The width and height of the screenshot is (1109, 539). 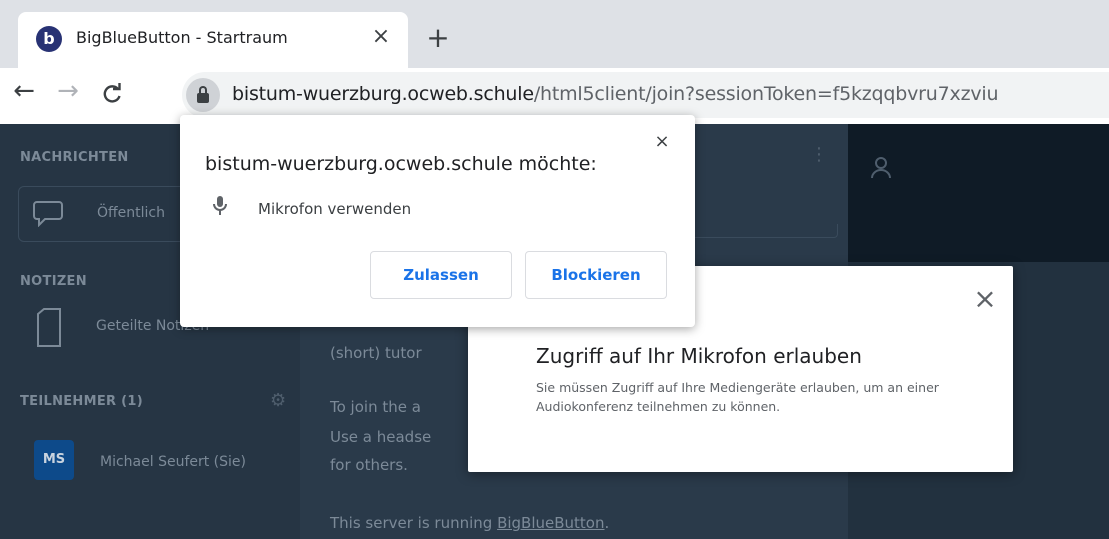 What do you see at coordinates (173, 462) in the screenshot?
I see `user-name: Michael Seufert (Sie)` at bounding box center [173, 462].